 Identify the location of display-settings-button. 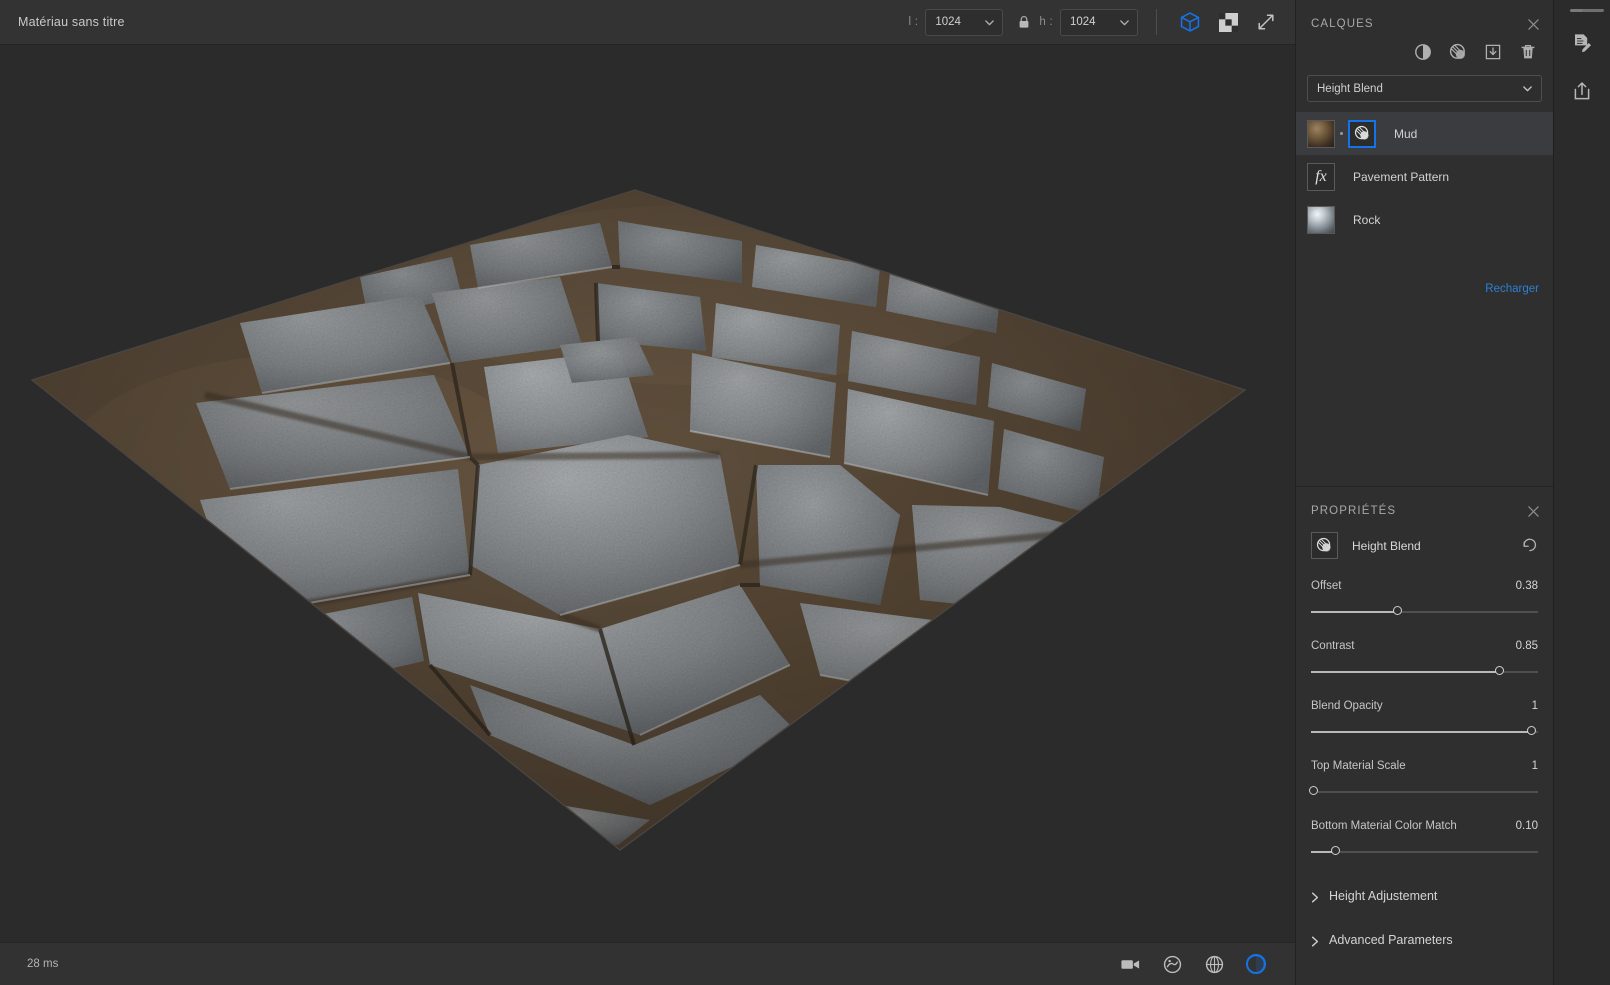
(1214, 964).